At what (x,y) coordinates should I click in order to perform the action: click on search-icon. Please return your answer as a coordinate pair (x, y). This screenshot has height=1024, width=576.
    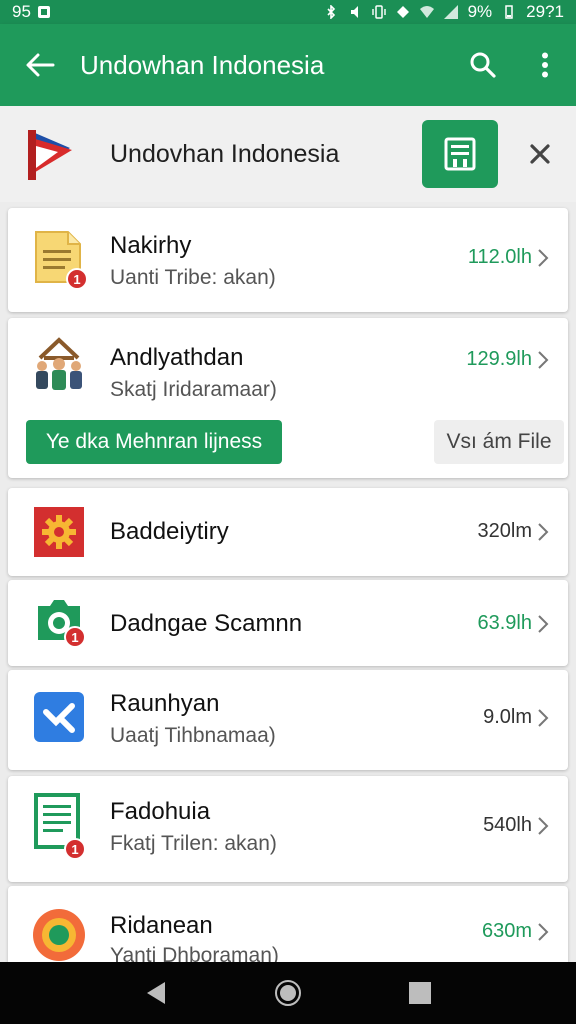
    Looking at the image, I should click on (483, 65).